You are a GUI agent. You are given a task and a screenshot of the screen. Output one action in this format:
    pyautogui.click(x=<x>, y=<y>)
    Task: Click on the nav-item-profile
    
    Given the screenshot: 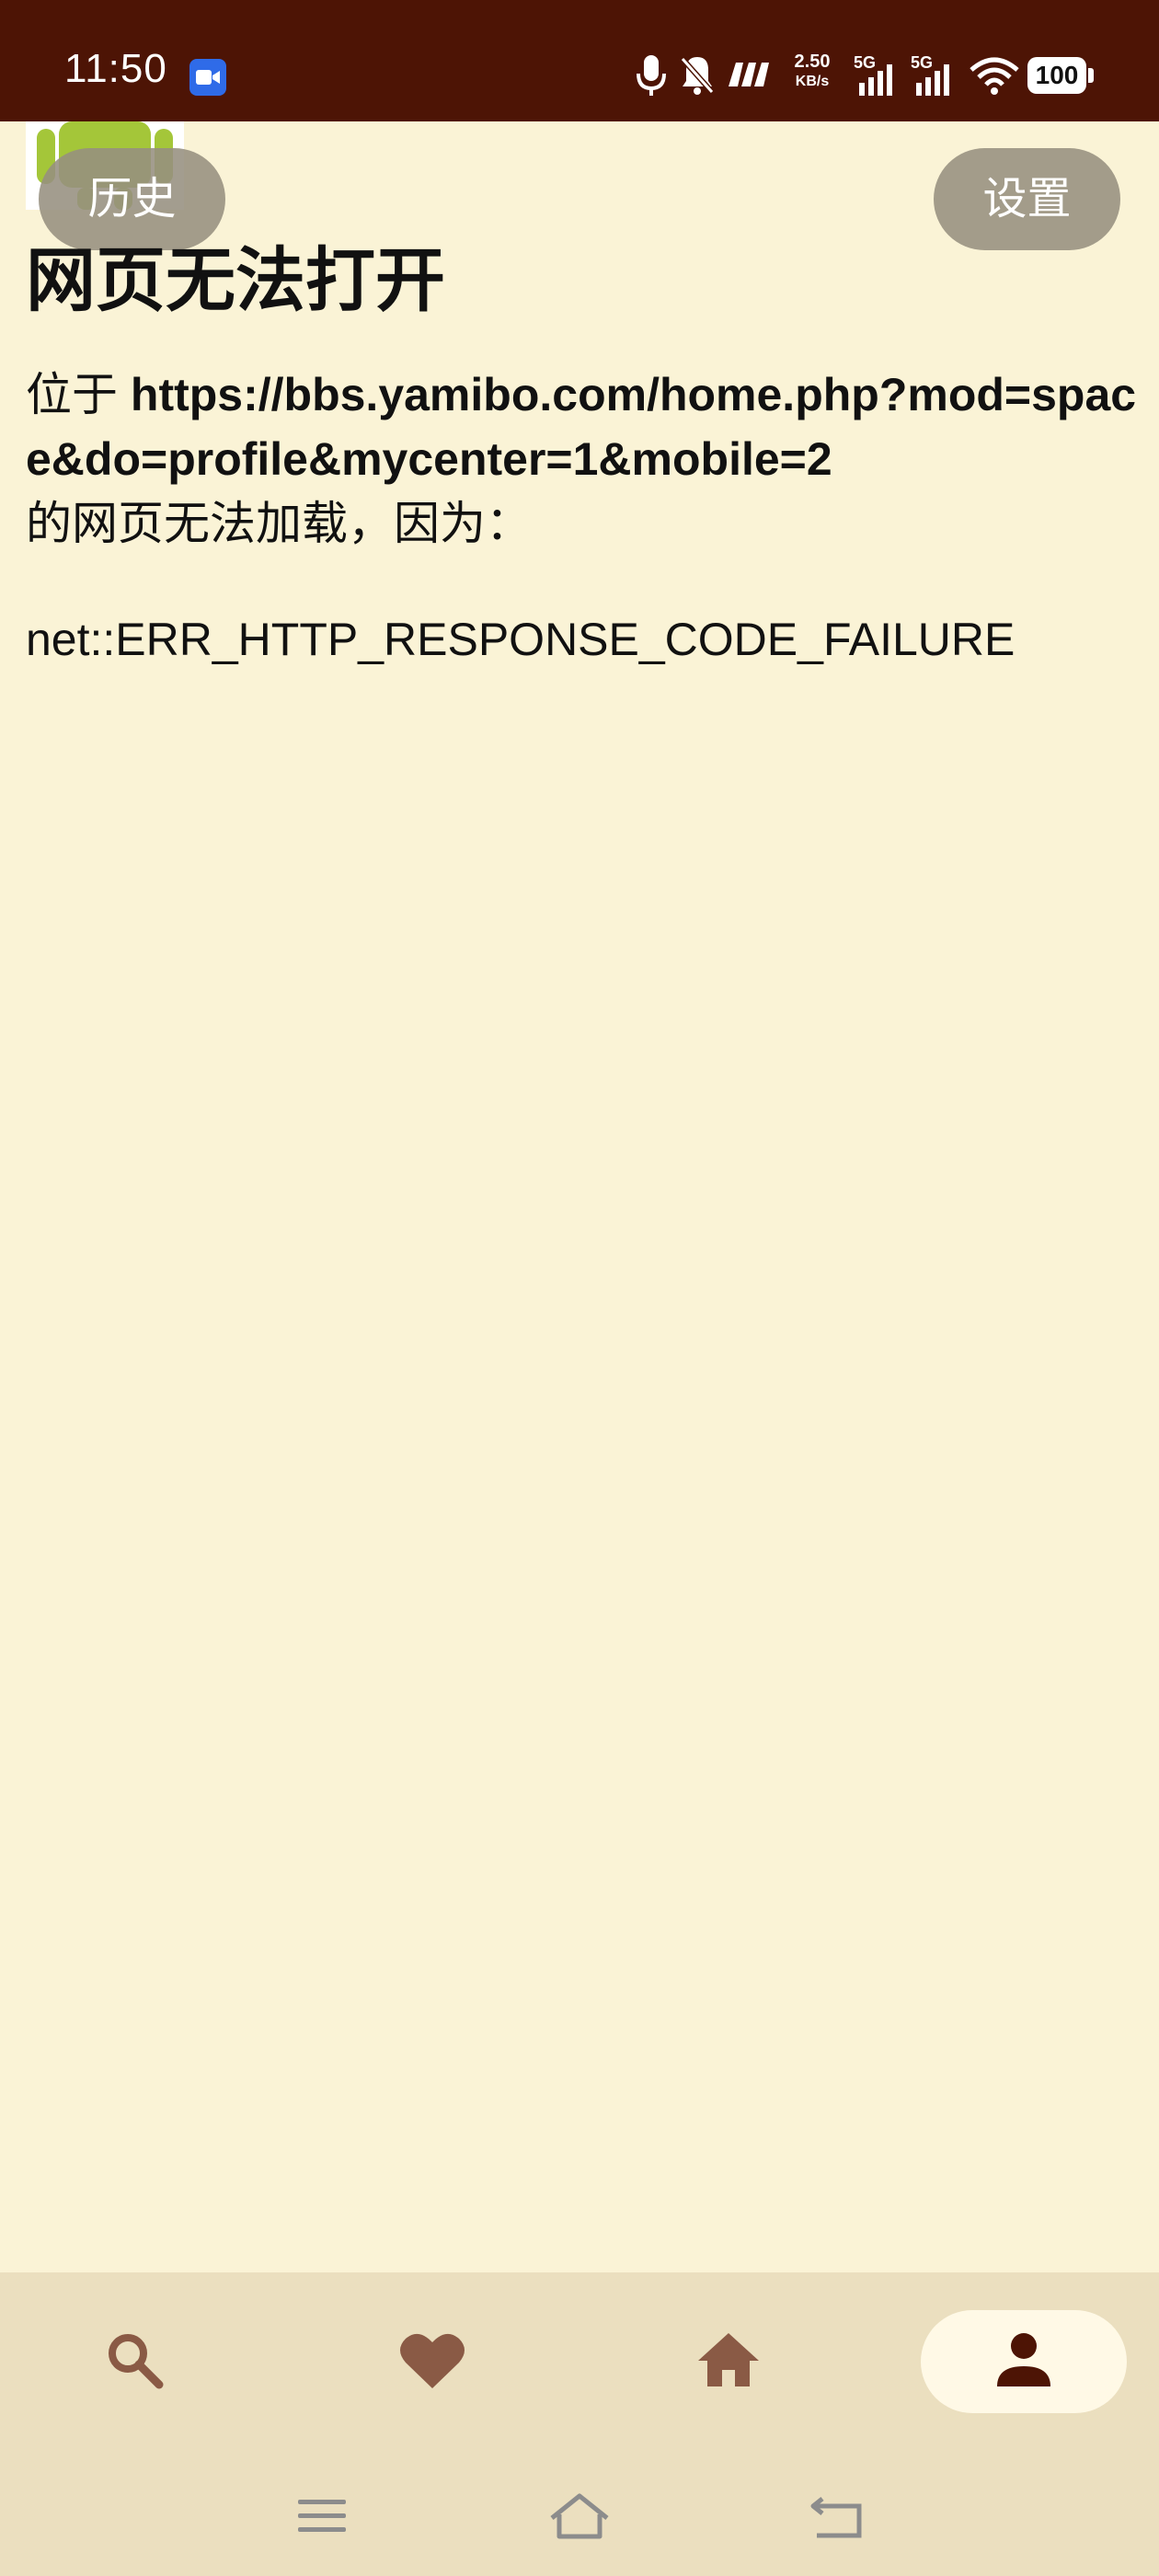 What is the action you would take?
    pyautogui.click(x=1023, y=2359)
    